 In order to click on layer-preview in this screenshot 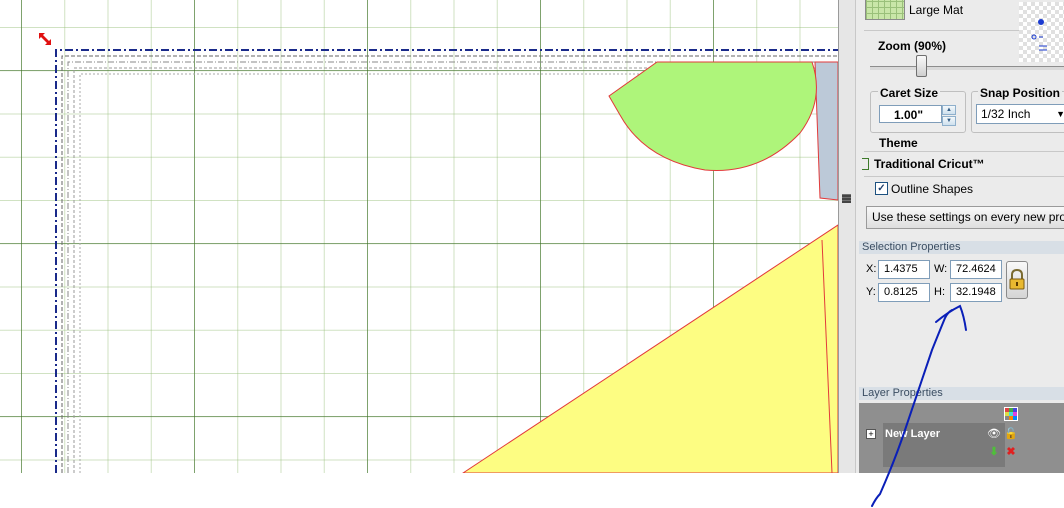, I will do `click(1041, 32)`.